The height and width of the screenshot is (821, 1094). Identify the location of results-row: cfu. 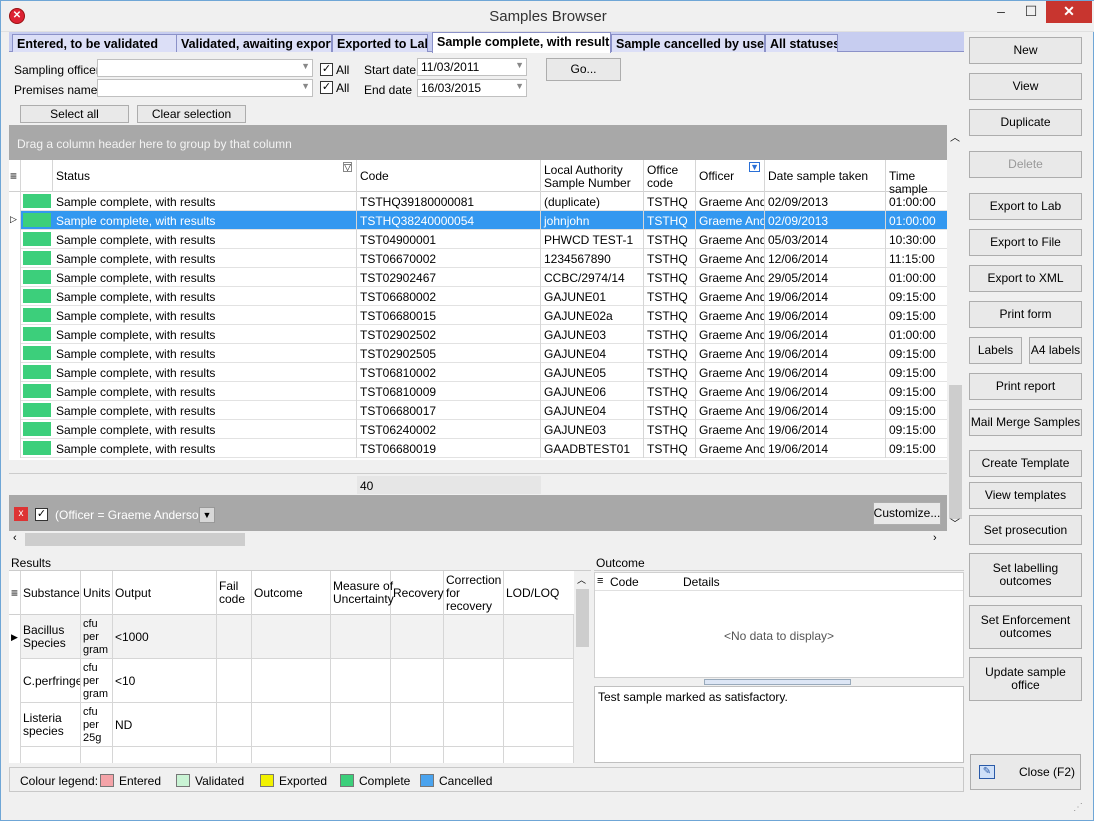
(291, 755).